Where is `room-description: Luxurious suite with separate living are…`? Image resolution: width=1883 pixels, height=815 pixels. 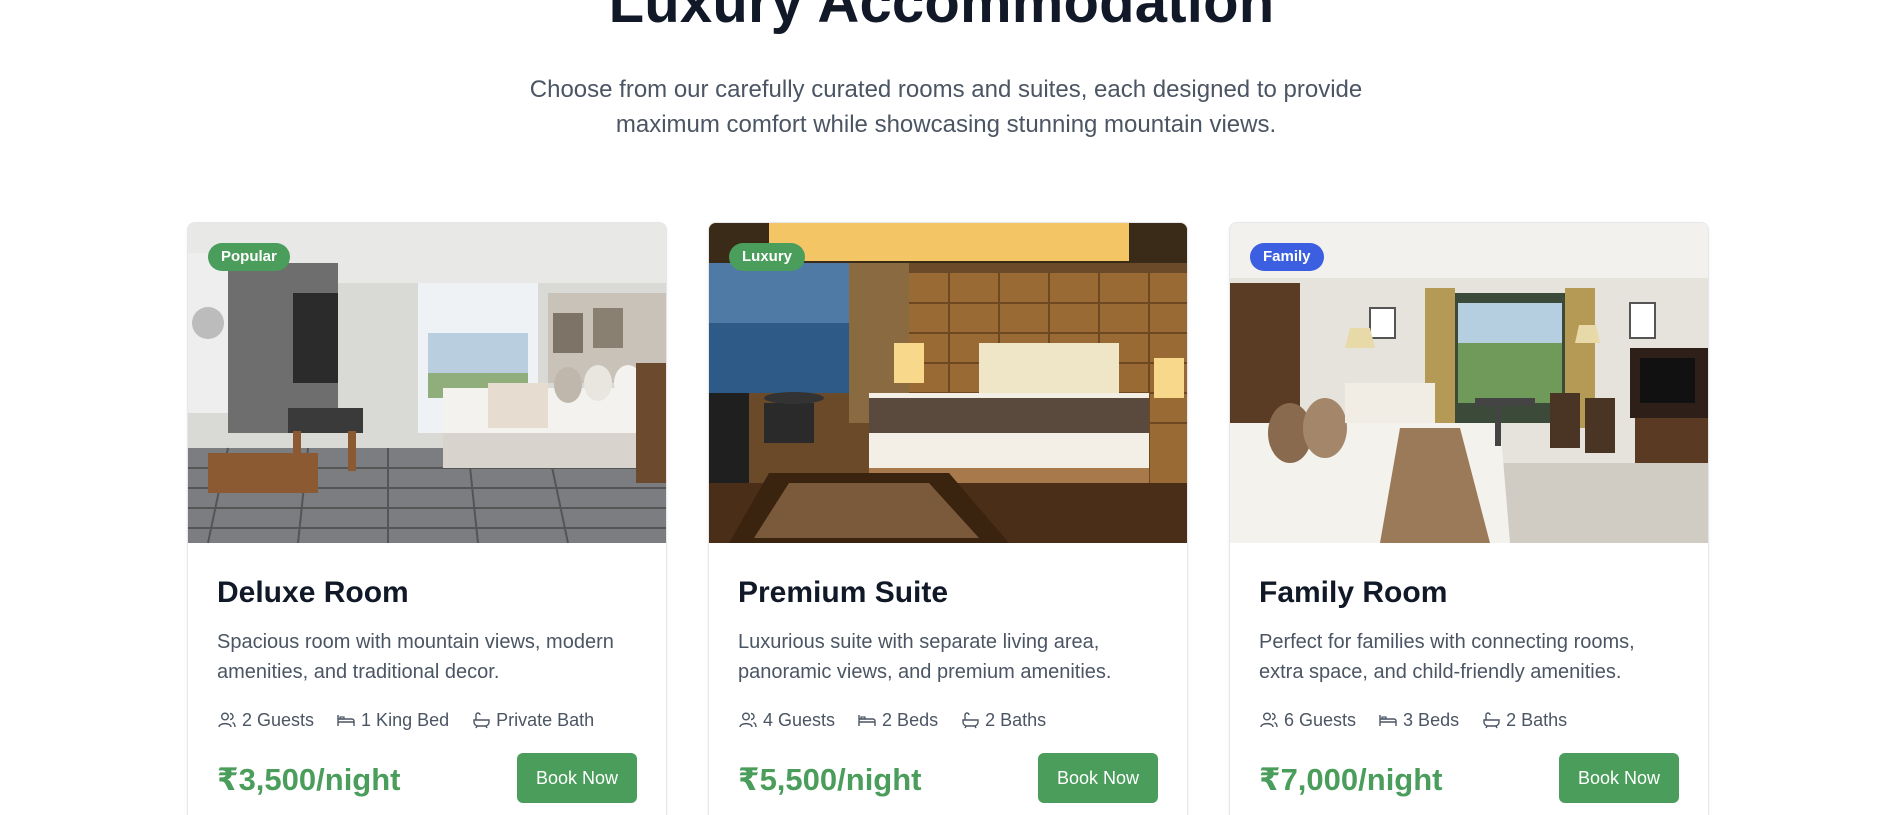 room-description: Luxurious suite with separate living are… is located at coordinates (925, 657).